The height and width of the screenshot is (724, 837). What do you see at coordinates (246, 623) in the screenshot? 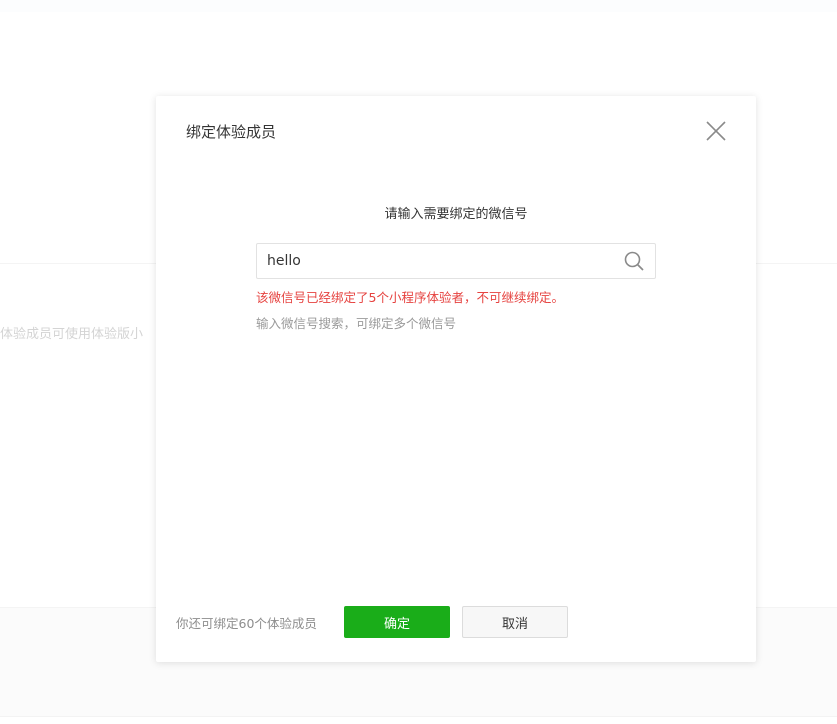
I see `remaining-count-text: 你还可绑定60个体验成员` at bounding box center [246, 623].